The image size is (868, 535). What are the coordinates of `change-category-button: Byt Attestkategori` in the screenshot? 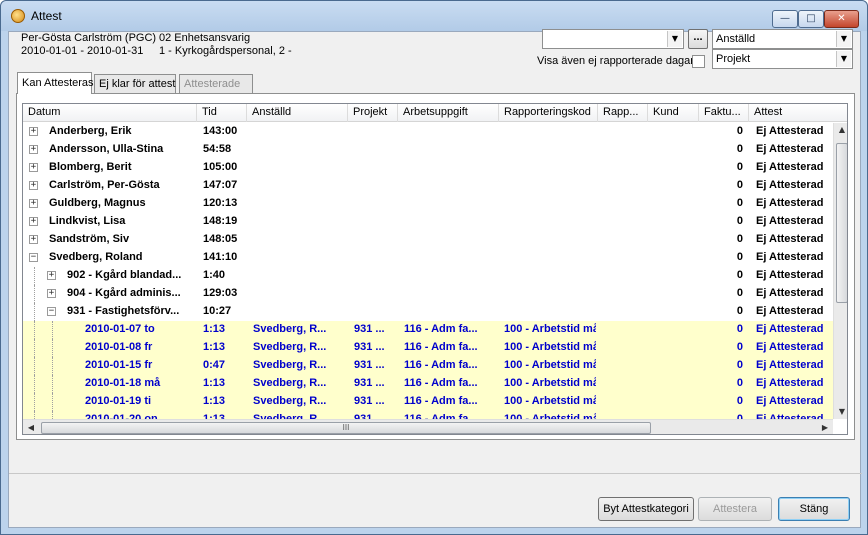 It's located at (646, 509).